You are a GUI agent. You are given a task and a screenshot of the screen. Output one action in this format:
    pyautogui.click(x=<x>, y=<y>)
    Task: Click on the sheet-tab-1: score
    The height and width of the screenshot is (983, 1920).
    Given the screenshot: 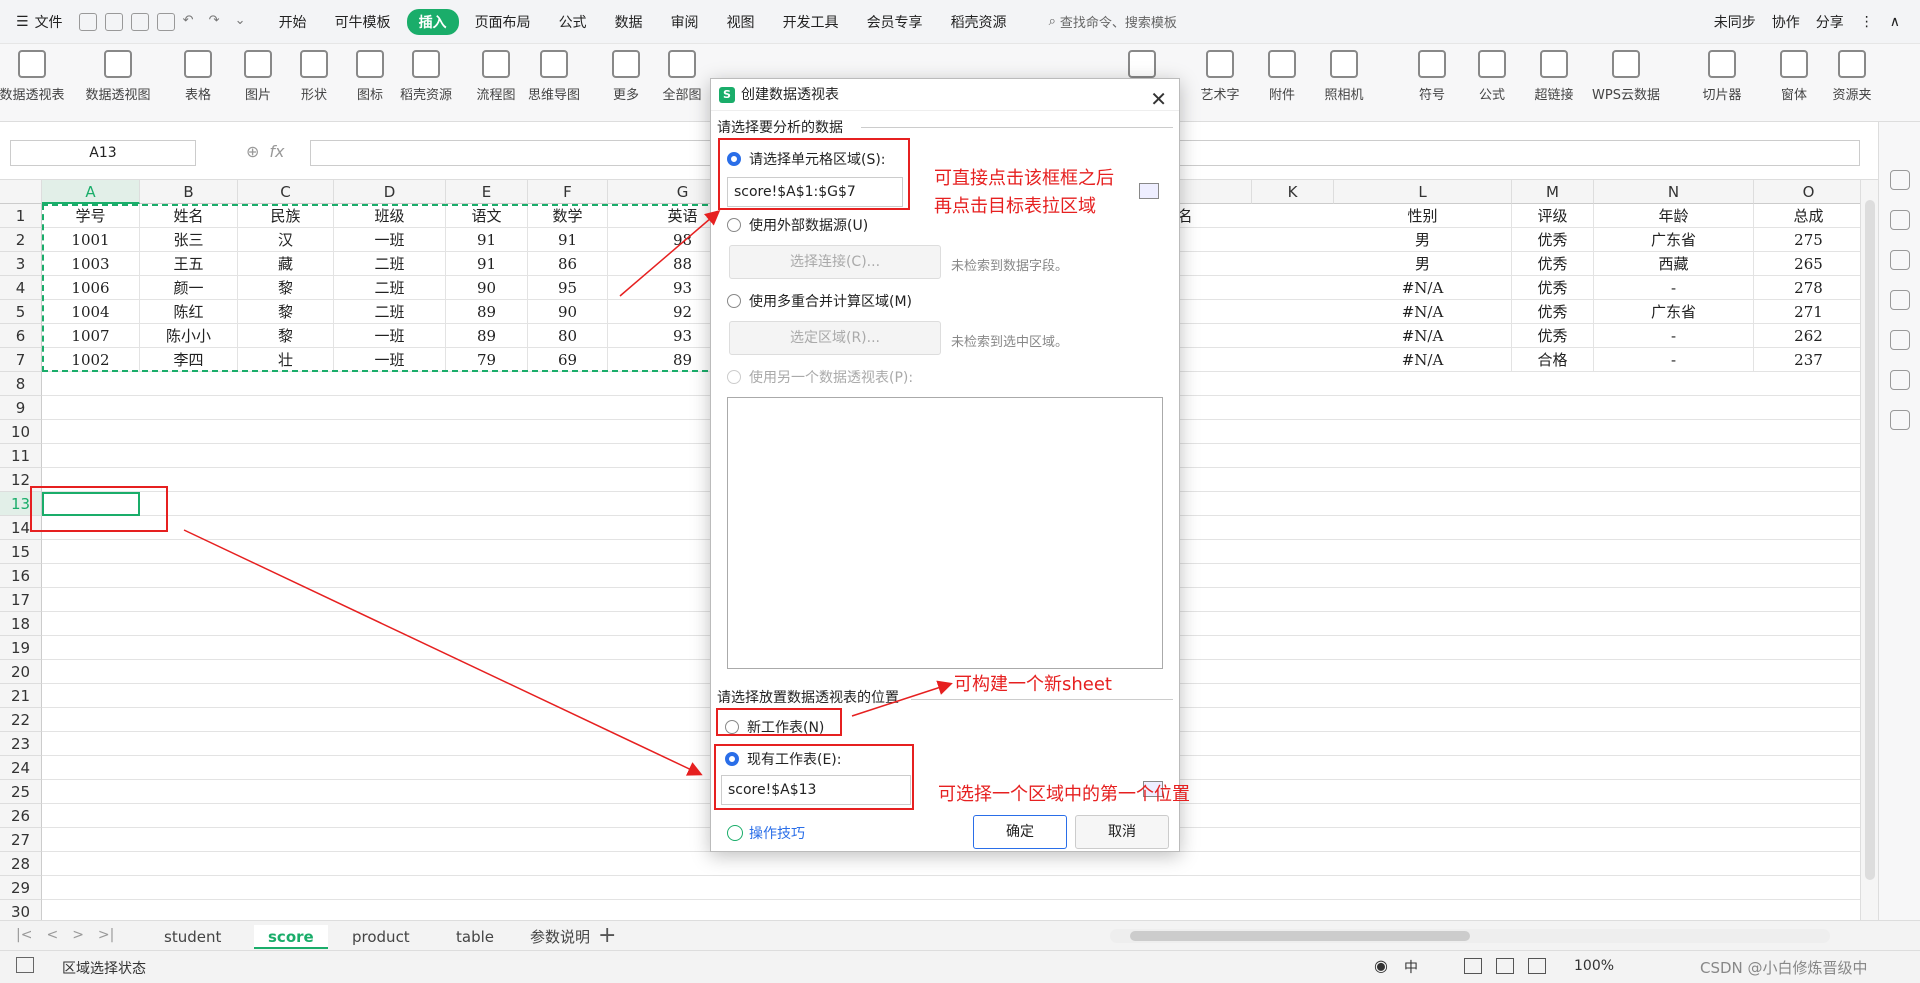 What is the action you would take?
    pyautogui.click(x=291, y=937)
    